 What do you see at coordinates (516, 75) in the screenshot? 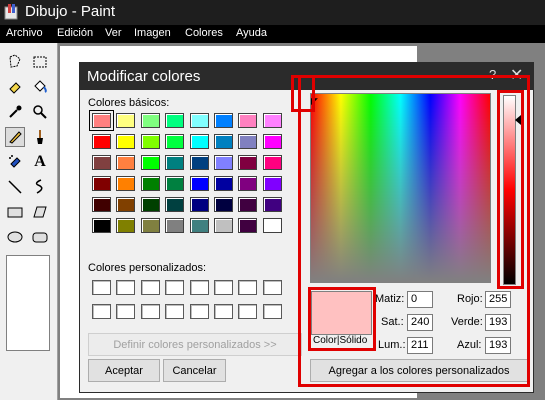
I see `close-icon: ✕` at bounding box center [516, 75].